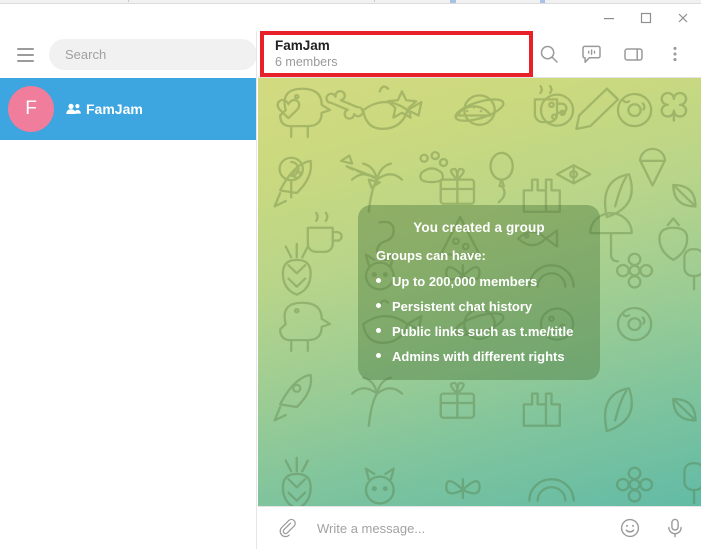 This screenshot has height=549, width=701. I want to click on list-item: Up to 200,000 members, so click(479, 281).